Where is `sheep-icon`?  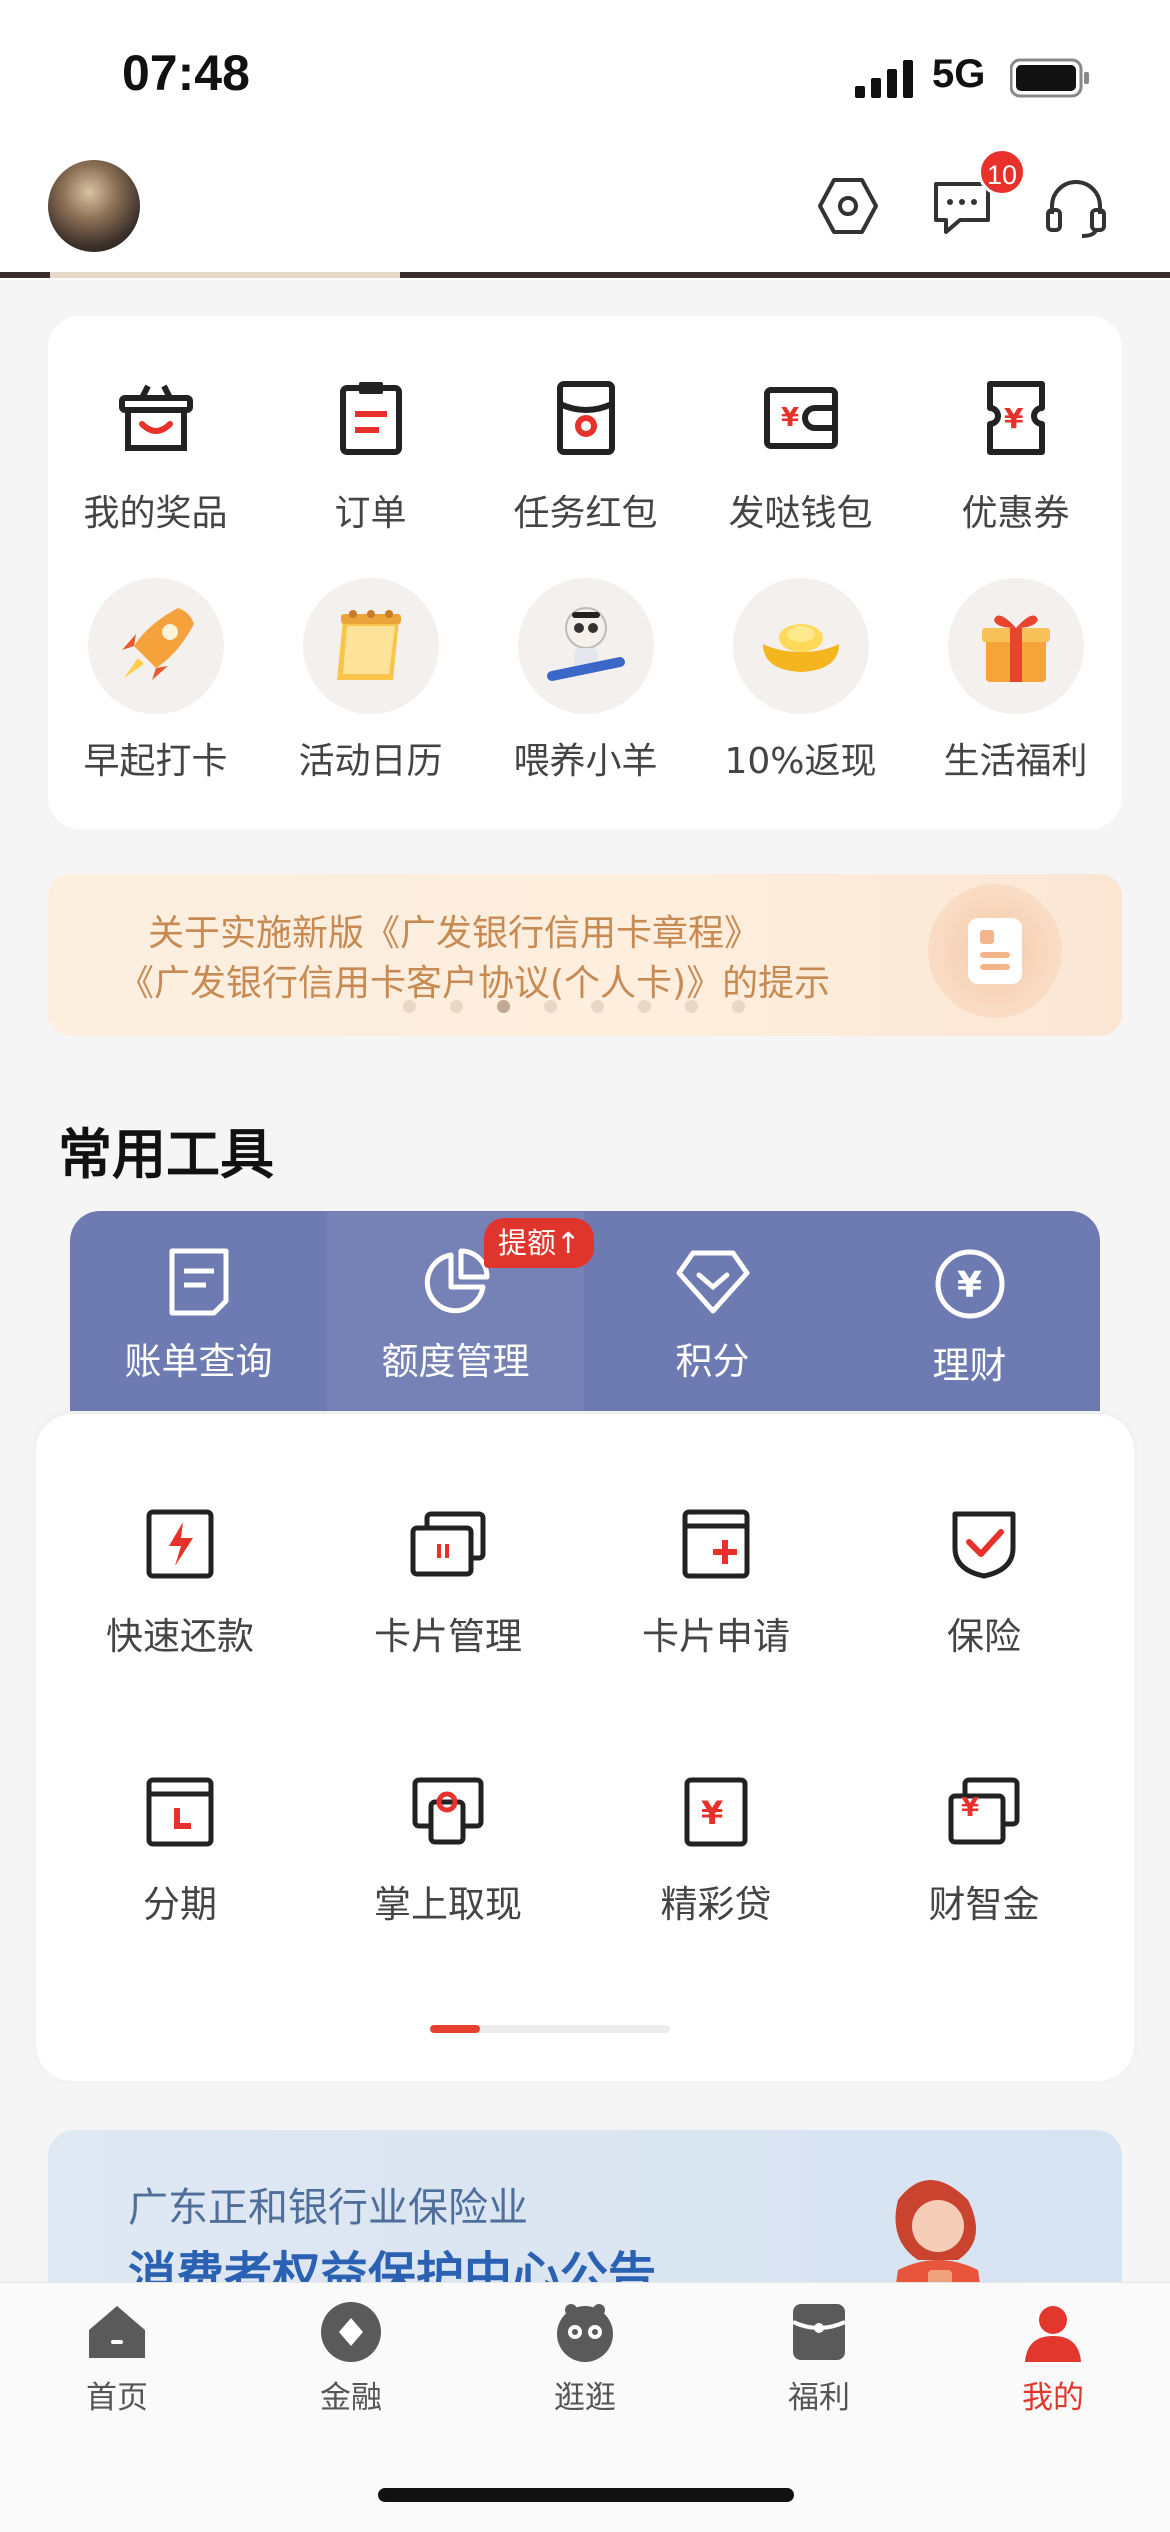
sheep-icon is located at coordinates (585, 644).